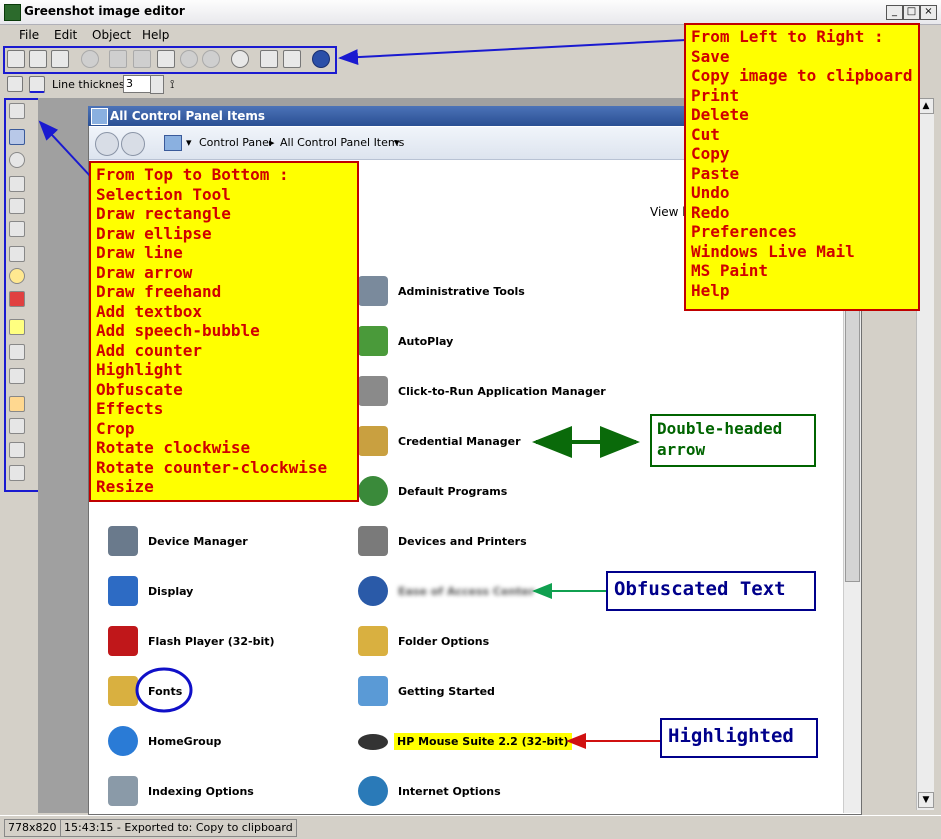 This screenshot has height=839, width=941. Describe the element at coordinates (773, 251) in the screenshot. I see `legend-item: Windows Live Mail` at that location.